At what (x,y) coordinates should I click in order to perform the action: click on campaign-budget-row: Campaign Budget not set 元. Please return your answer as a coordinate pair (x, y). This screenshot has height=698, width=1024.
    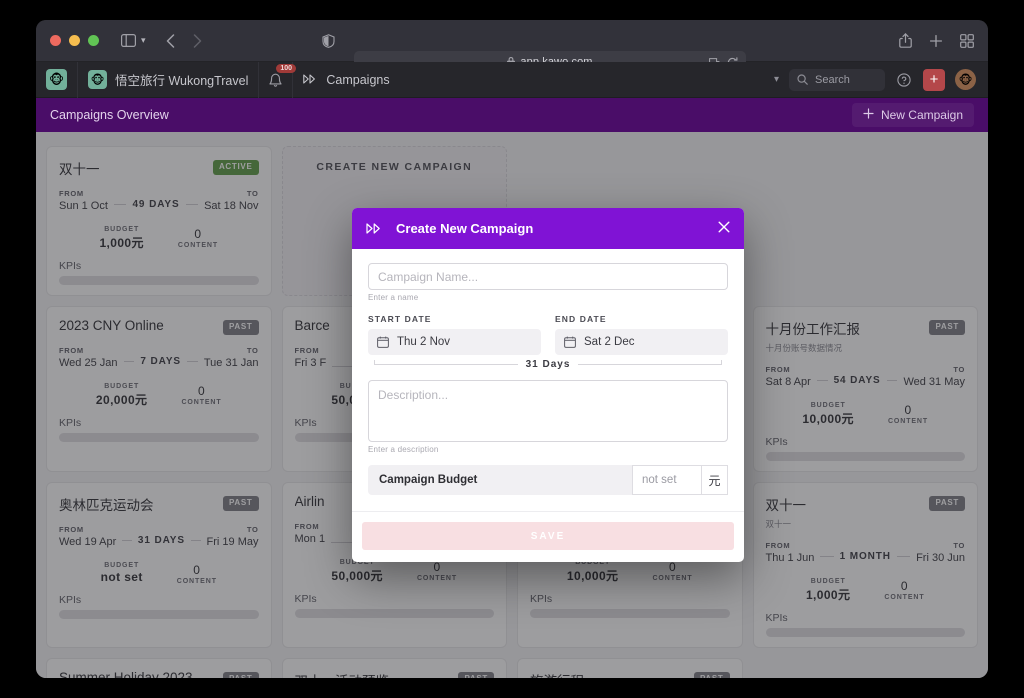
    Looking at the image, I should click on (548, 480).